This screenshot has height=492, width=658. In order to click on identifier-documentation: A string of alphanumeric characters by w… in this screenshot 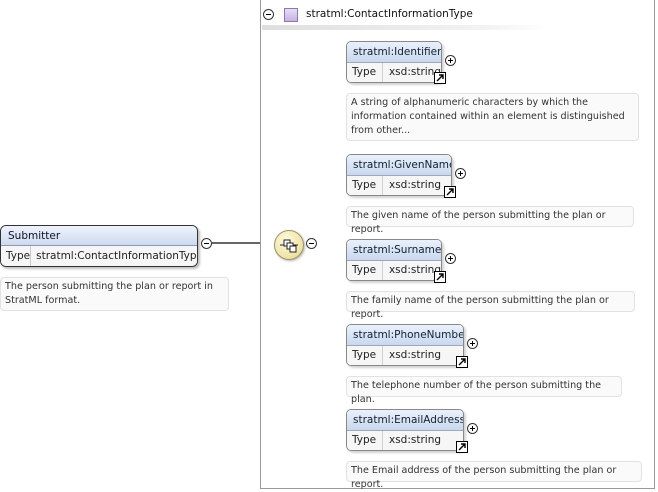, I will do `click(492, 117)`.